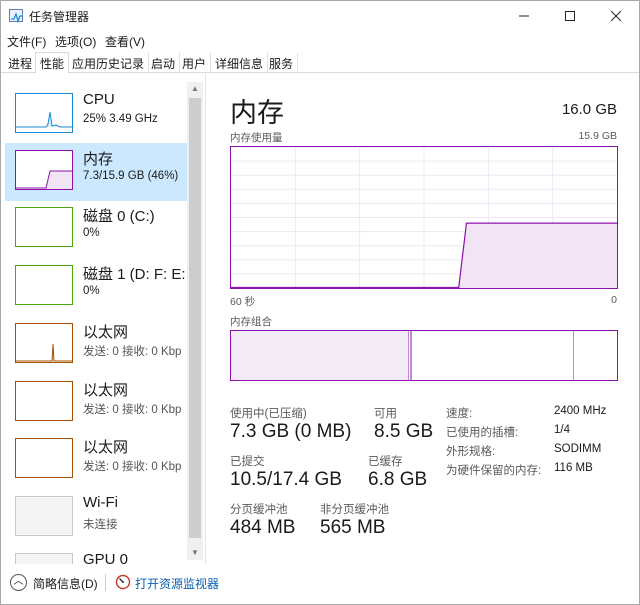 This screenshot has height=605, width=640. Describe the element at coordinates (257, 113) in the screenshot. I see `page-title: 内存` at that location.